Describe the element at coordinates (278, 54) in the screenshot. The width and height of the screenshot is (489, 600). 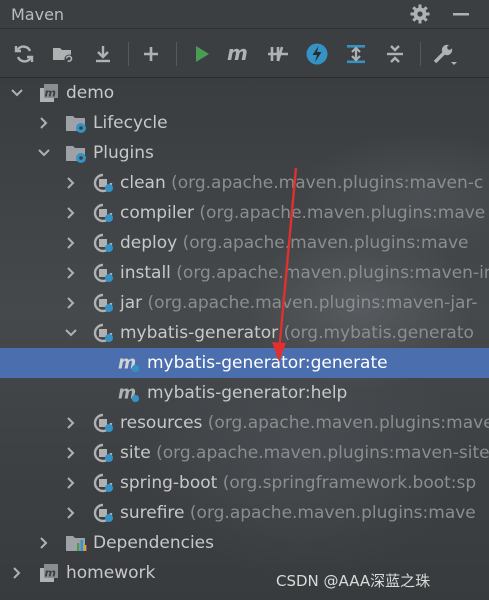
I see `toggle-offline-icon` at that location.